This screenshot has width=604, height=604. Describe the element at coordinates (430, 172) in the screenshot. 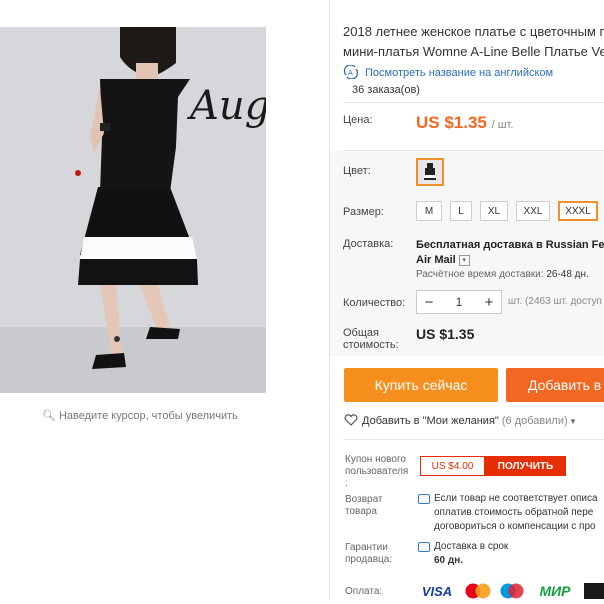

I see `color-swatch` at that location.